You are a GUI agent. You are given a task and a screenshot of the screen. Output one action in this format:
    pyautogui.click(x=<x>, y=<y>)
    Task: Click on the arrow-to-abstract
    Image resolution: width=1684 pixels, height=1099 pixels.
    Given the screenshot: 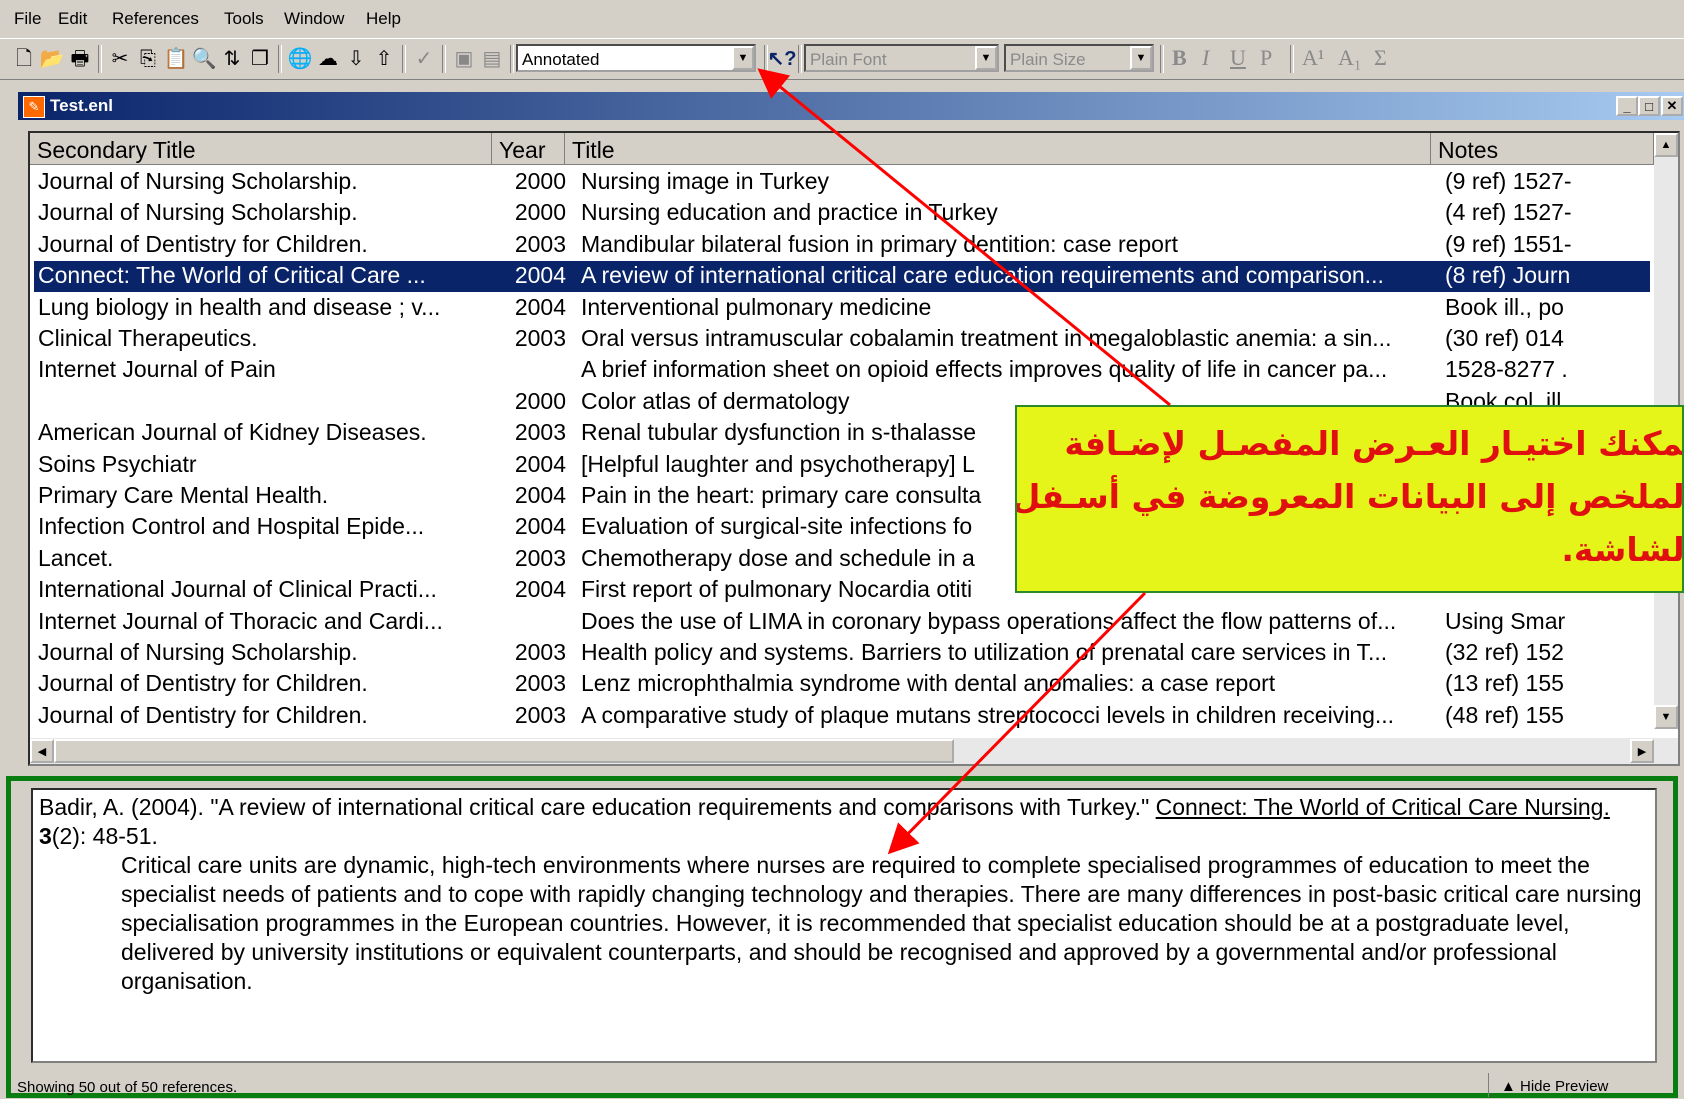 What is the action you would take?
    pyautogui.click(x=1017, y=723)
    